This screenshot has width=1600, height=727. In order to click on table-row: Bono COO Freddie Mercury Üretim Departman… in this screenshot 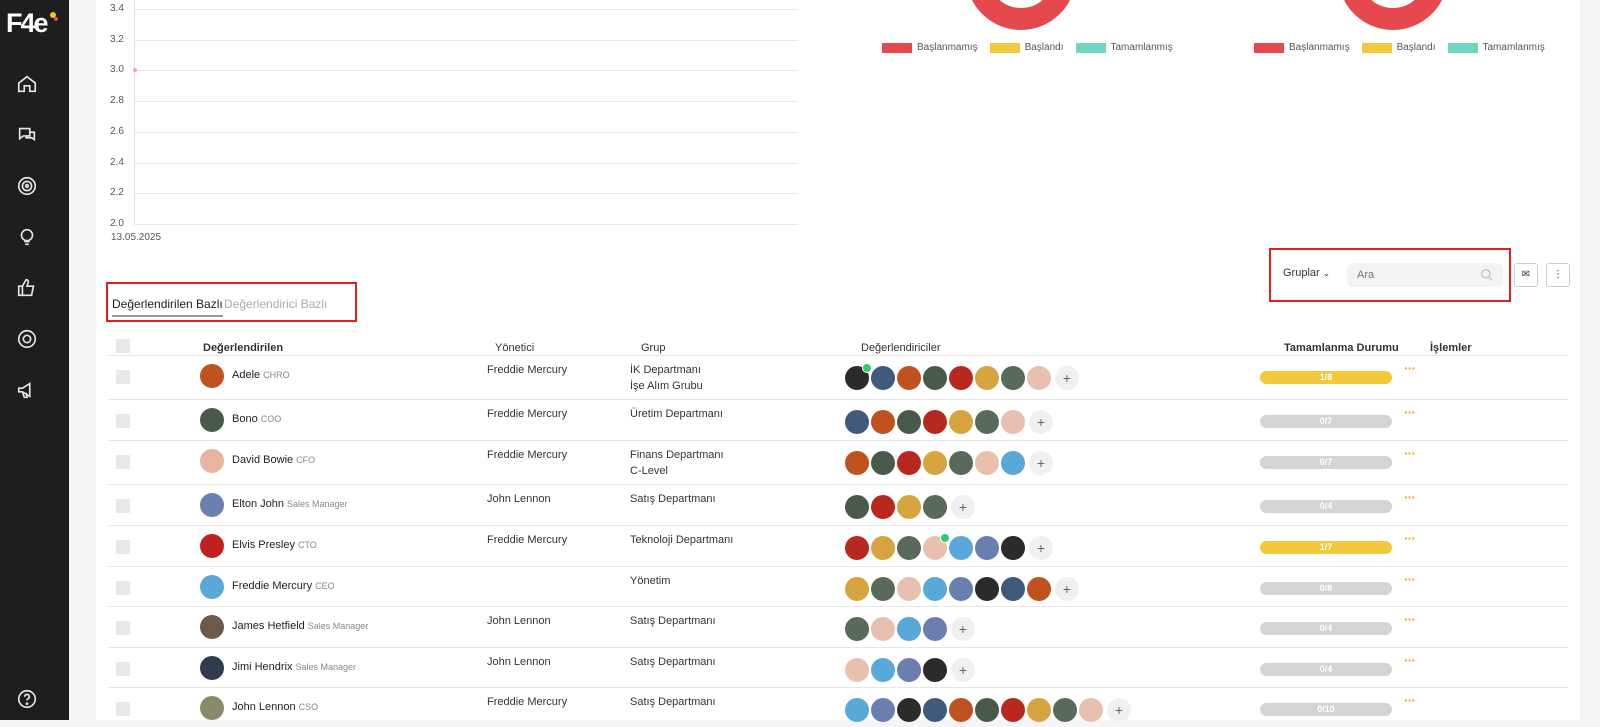, I will do `click(838, 419)`.